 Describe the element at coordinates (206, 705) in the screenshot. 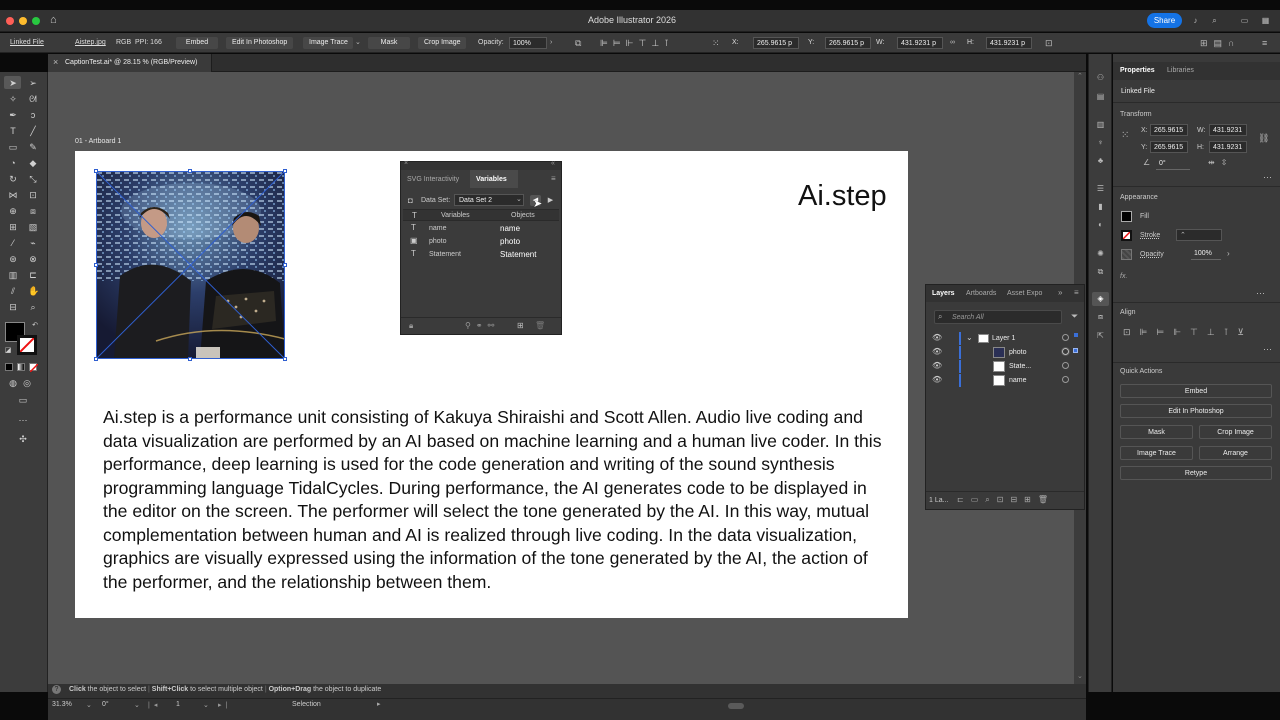

I see `artboard-dropdown-icon: ⌄` at that location.